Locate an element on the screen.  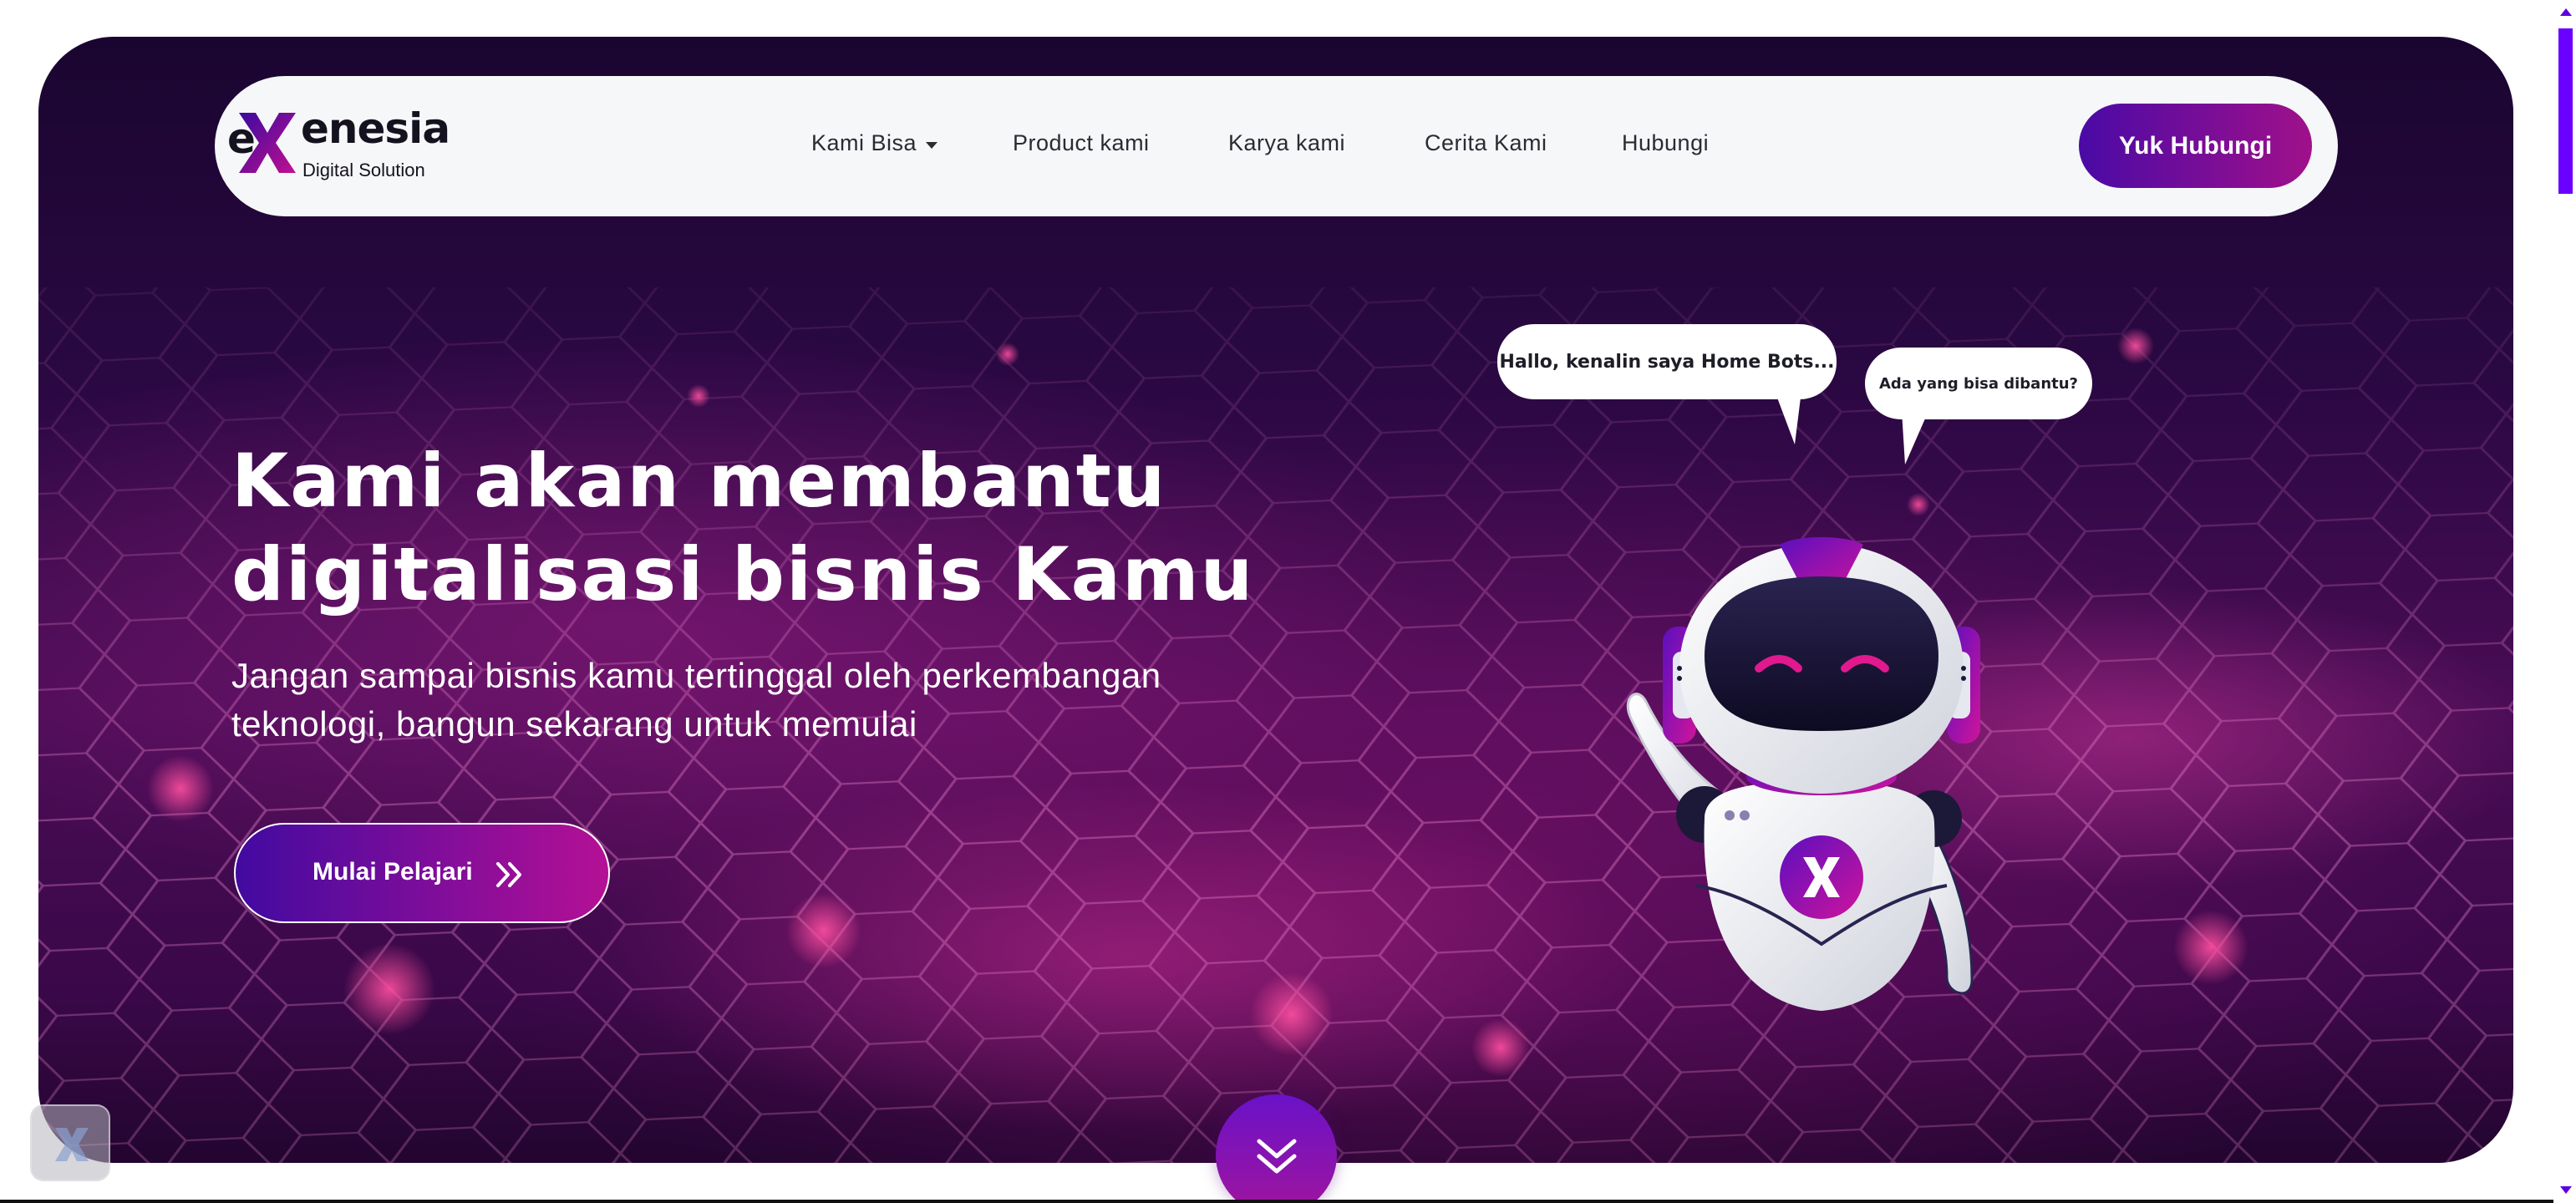
exenesia-x-icon is located at coordinates (72, 1145).